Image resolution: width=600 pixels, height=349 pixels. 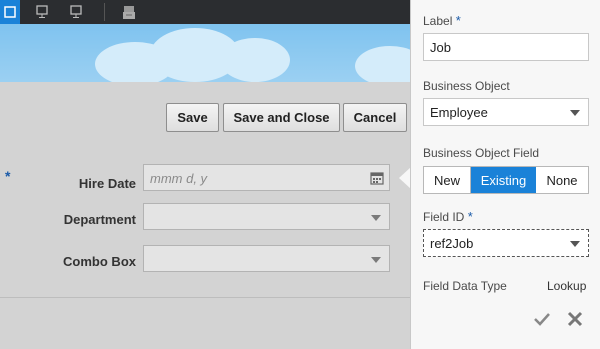 I want to click on save-button: Save, so click(x=192, y=117).